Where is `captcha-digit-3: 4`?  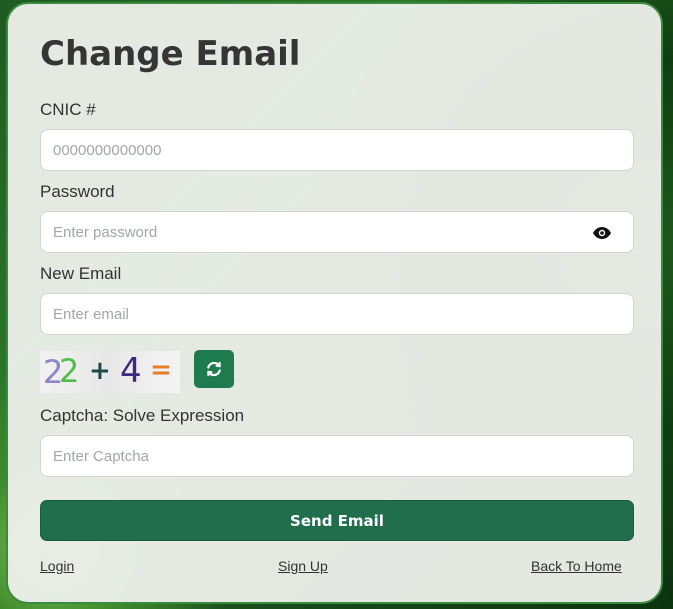 captcha-digit-3: 4 is located at coordinates (131, 371).